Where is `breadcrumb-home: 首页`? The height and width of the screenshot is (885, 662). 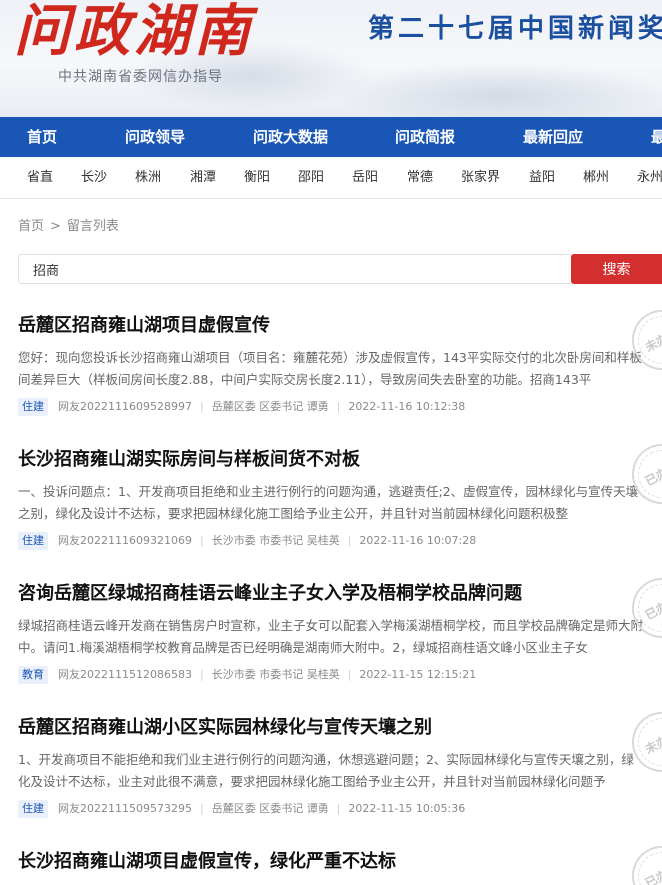 breadcrumb-home: 首页 is located at coordinates (31, 226).